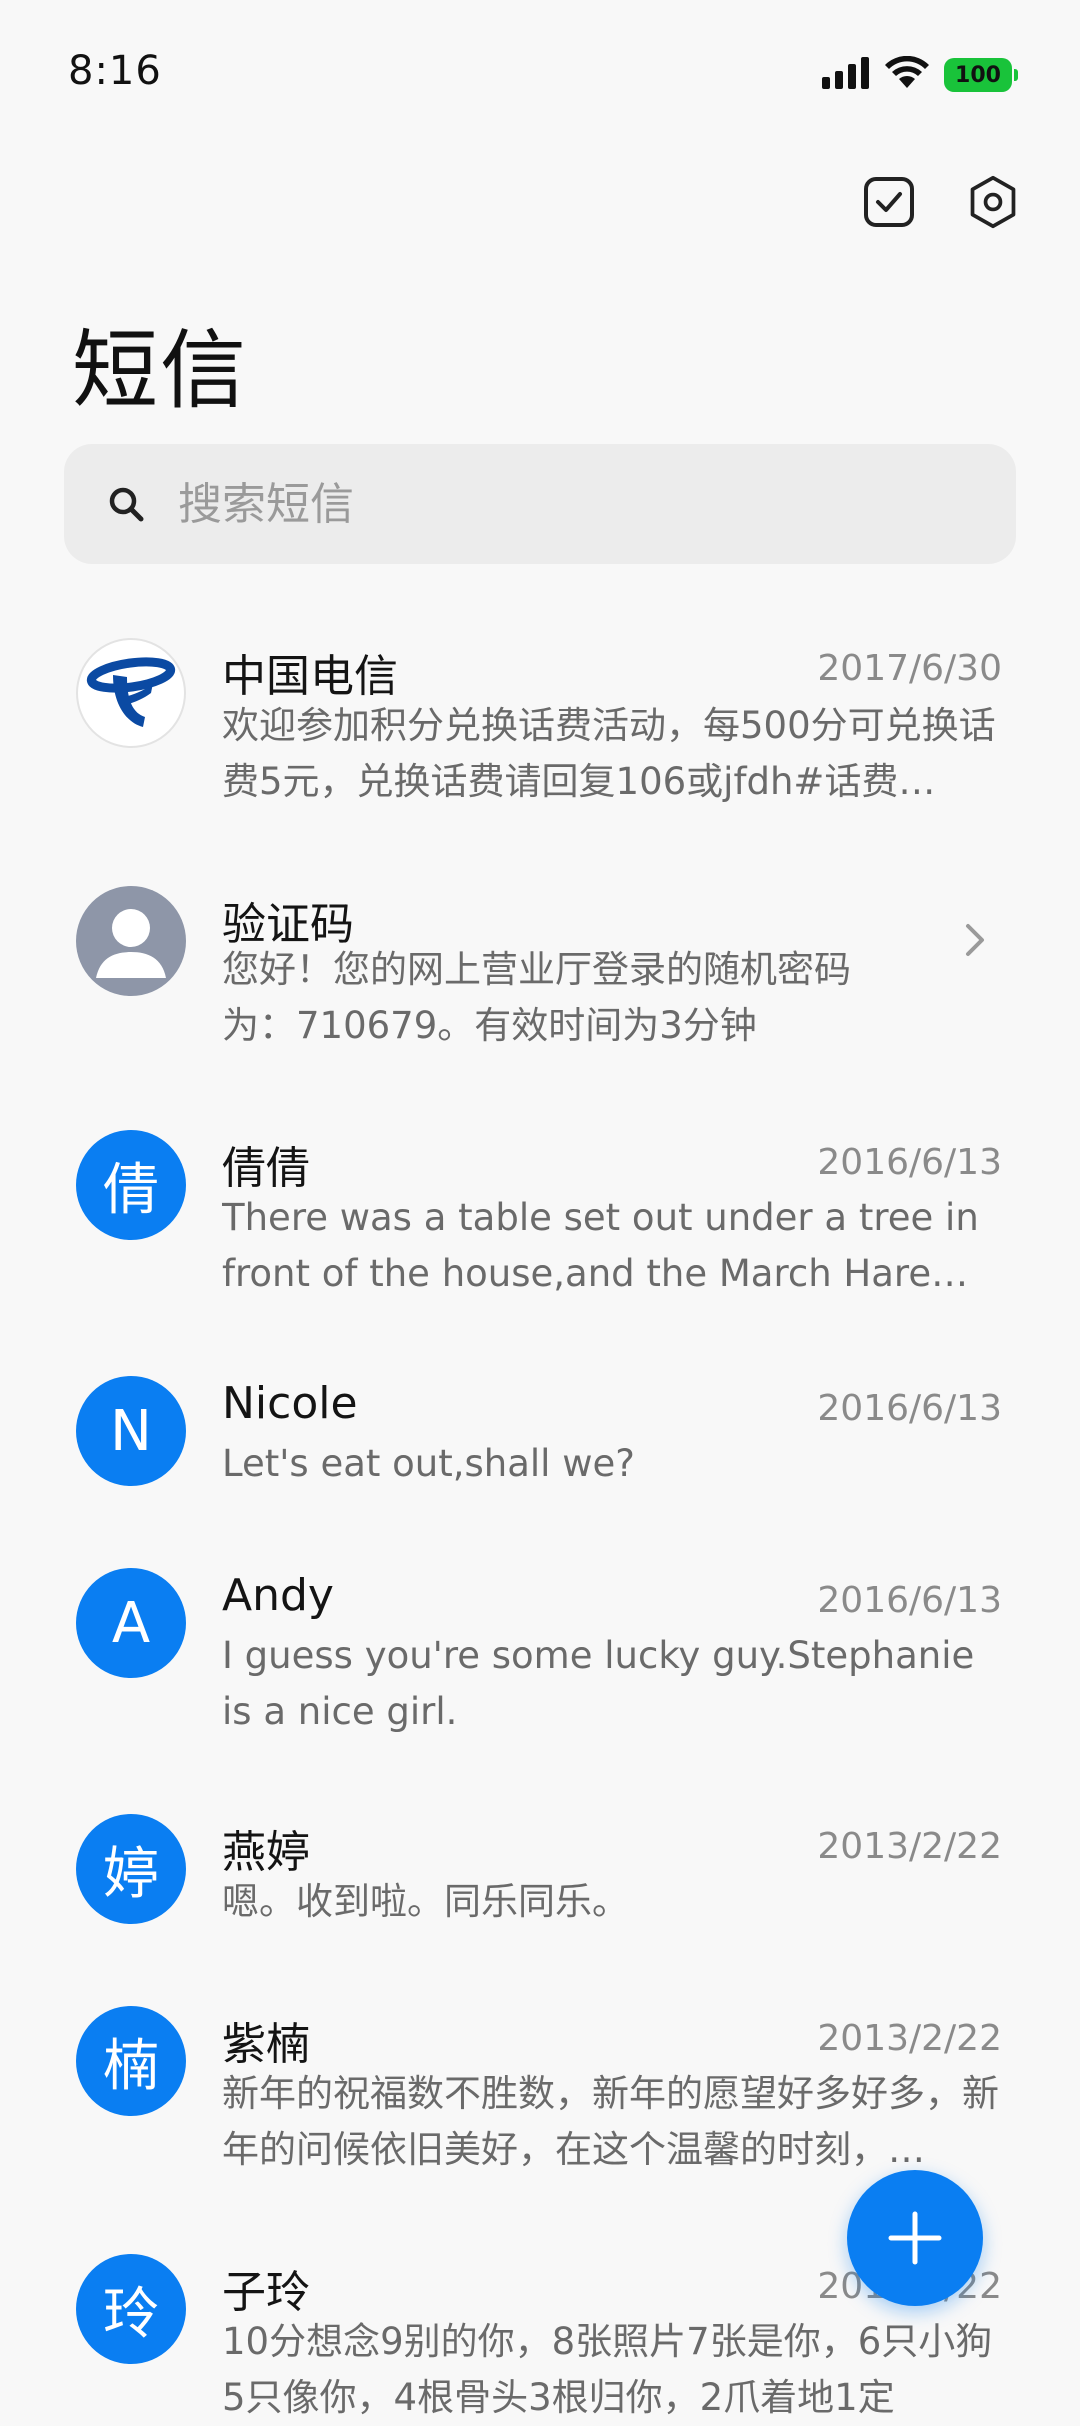  Describe the element at coordinates (131, 2061) in the screenshot. I see `contact-avatar: 楠` at that location.